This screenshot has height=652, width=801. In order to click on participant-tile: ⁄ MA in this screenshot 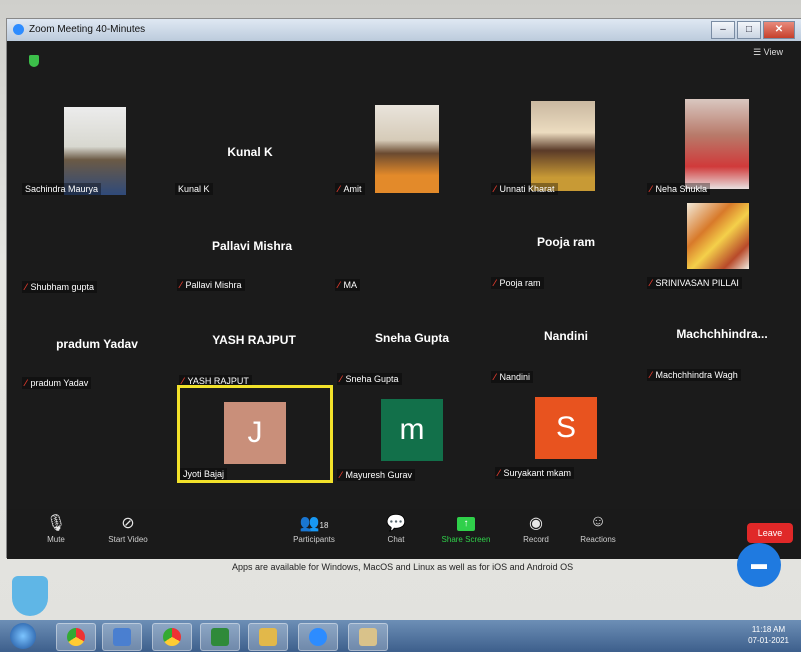, I will do `click(410, 246)`.